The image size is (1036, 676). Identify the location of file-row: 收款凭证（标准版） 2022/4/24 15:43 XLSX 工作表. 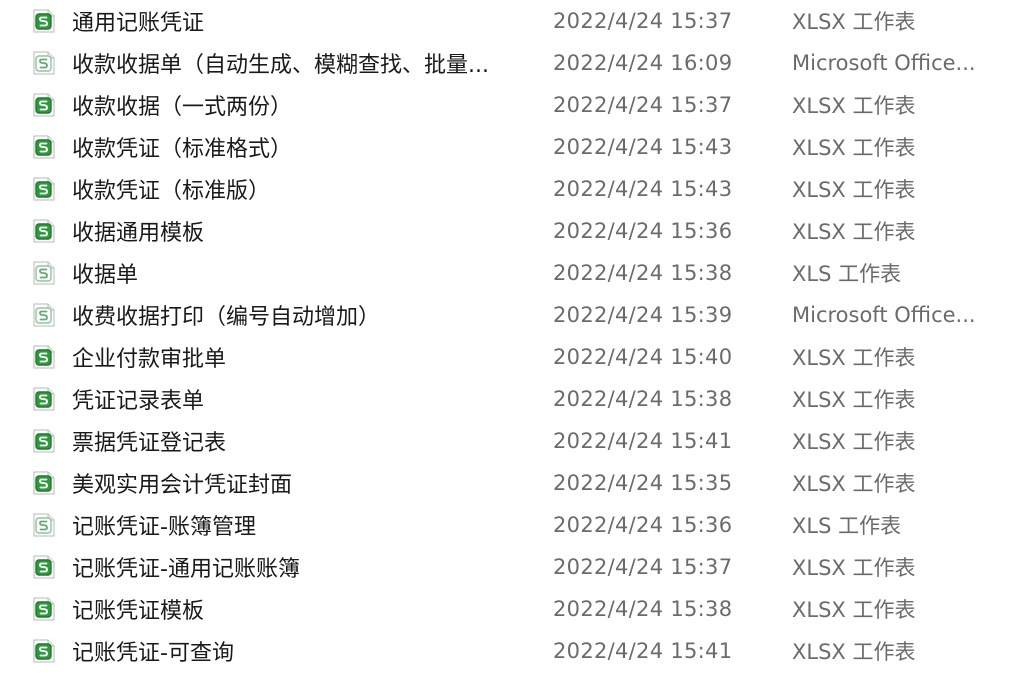
(518, 189).